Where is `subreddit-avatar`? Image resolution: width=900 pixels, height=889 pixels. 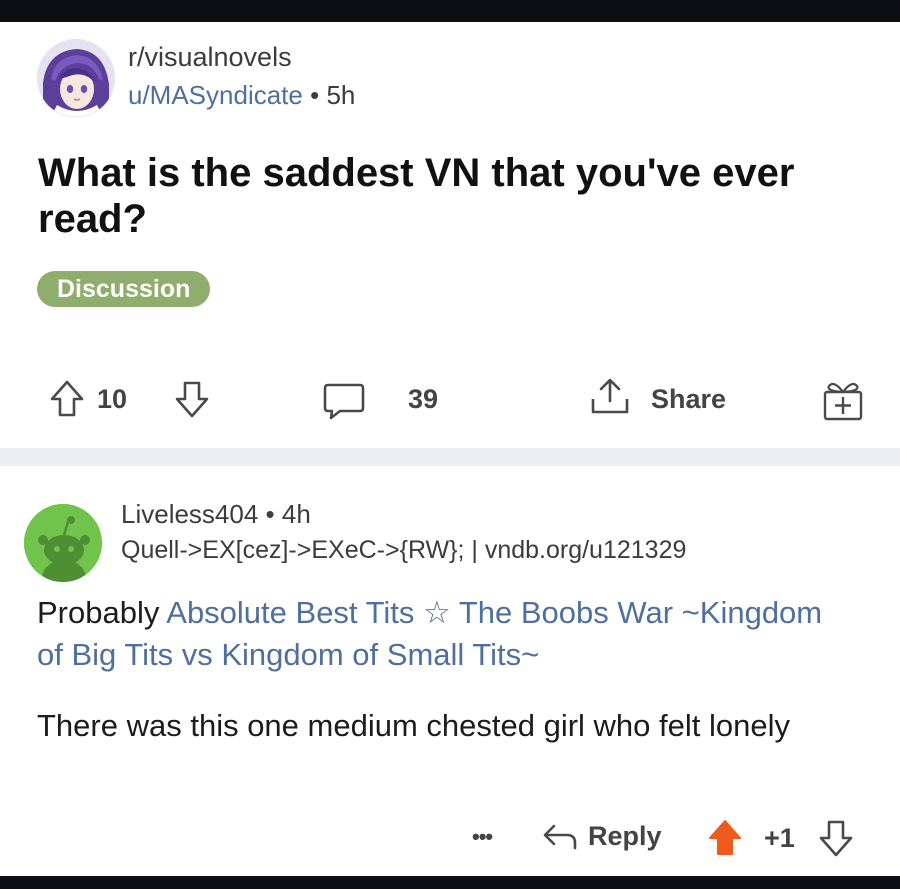
subreddit-avatar is located at coordinates (76, 78).